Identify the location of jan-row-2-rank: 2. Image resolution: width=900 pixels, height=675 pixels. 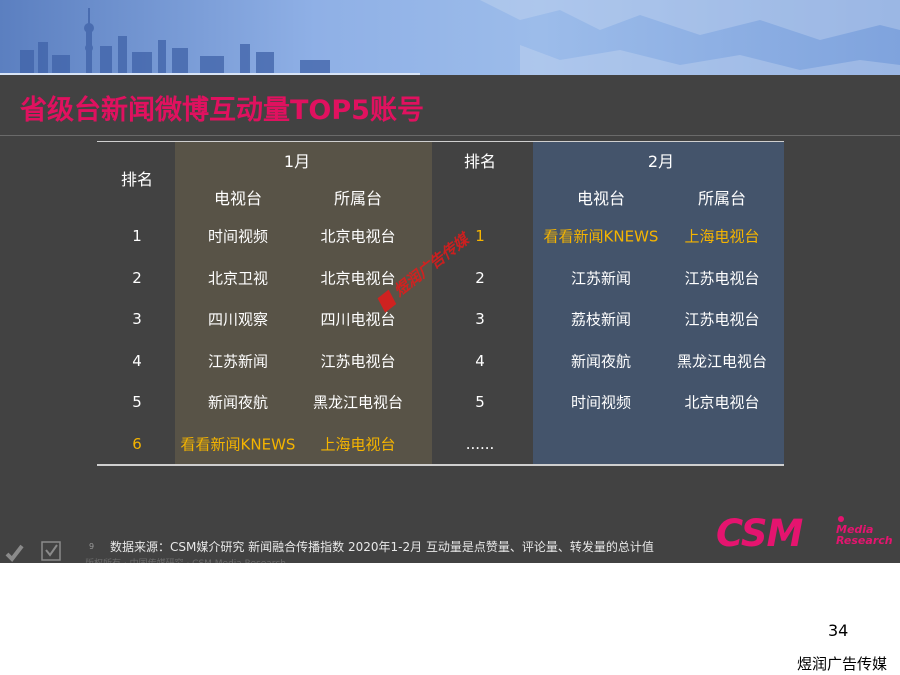
(137, 278).